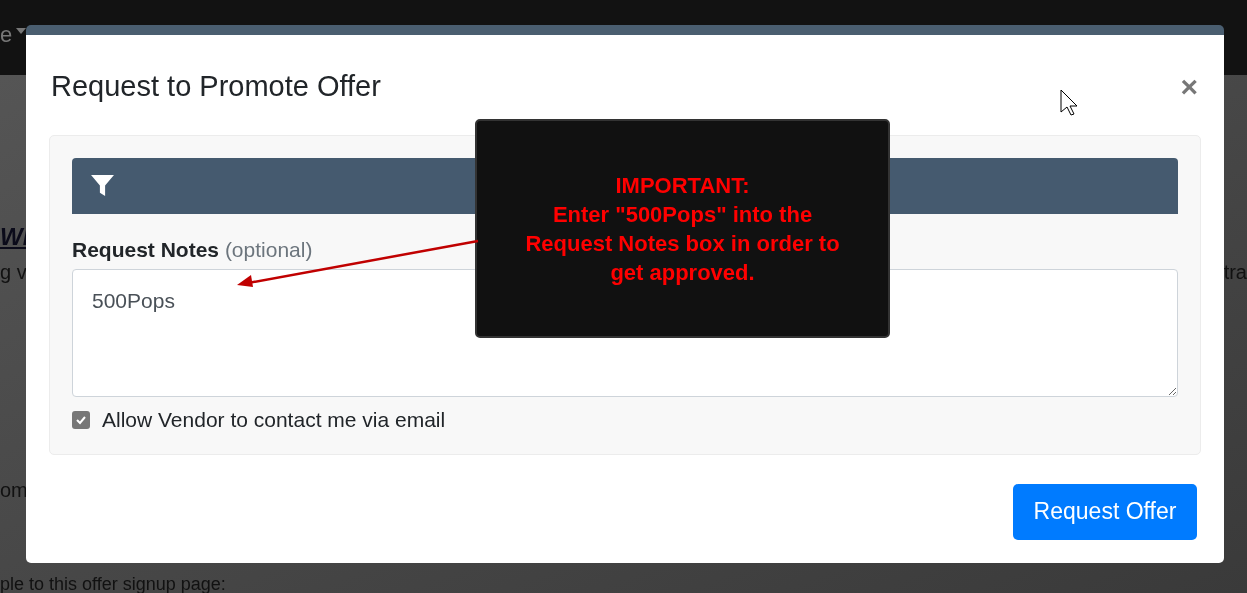 This screenshot has height=593, width=1247. Describe the element at coordinates (6, 34) in the screenshot. I see `nav-link: e` at that location.